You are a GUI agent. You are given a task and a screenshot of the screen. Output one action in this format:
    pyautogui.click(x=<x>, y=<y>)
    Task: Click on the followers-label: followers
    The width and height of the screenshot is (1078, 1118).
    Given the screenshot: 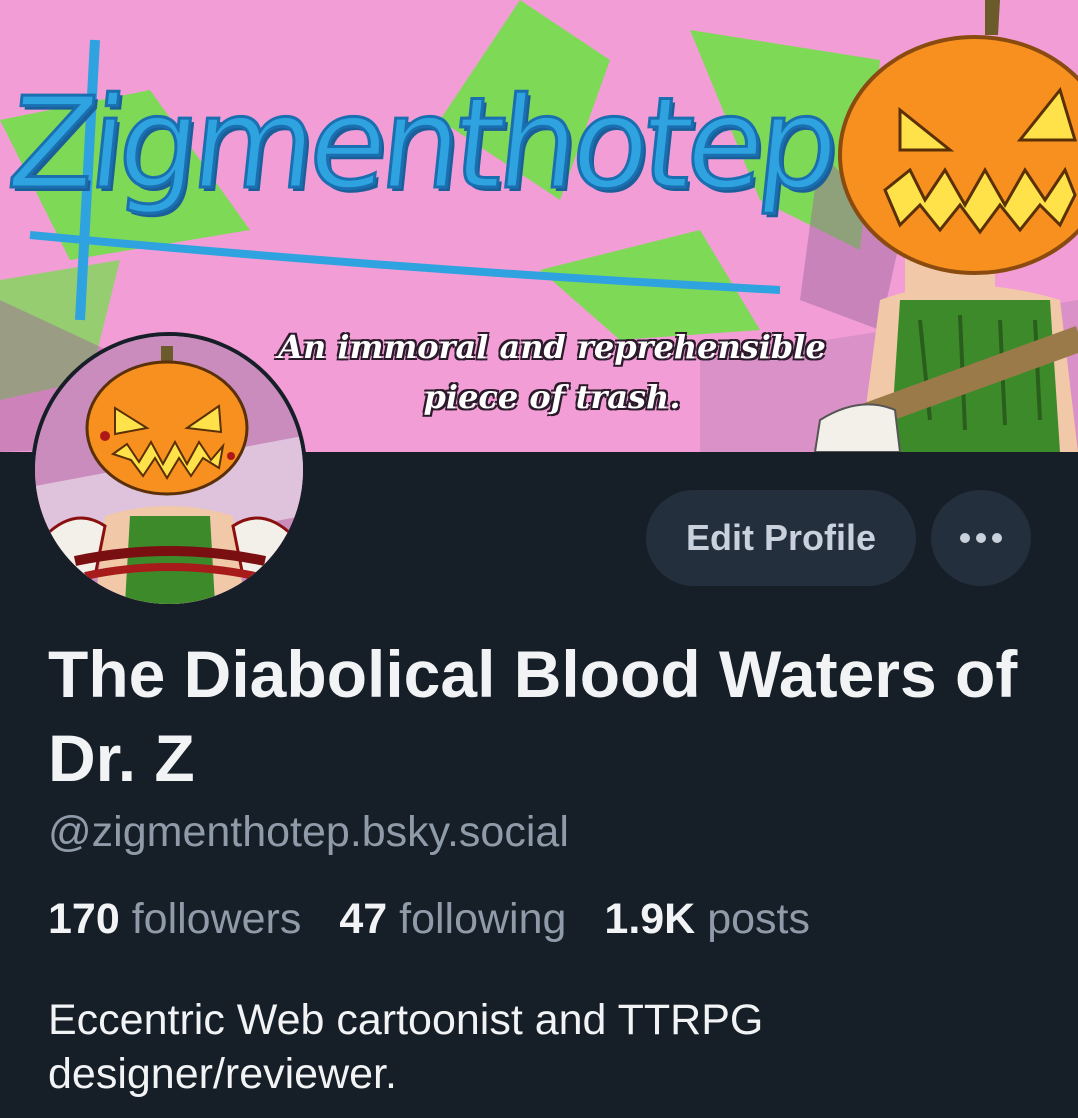 What is the action you would take?
    pyautogui.click(x=216, y=919)
    